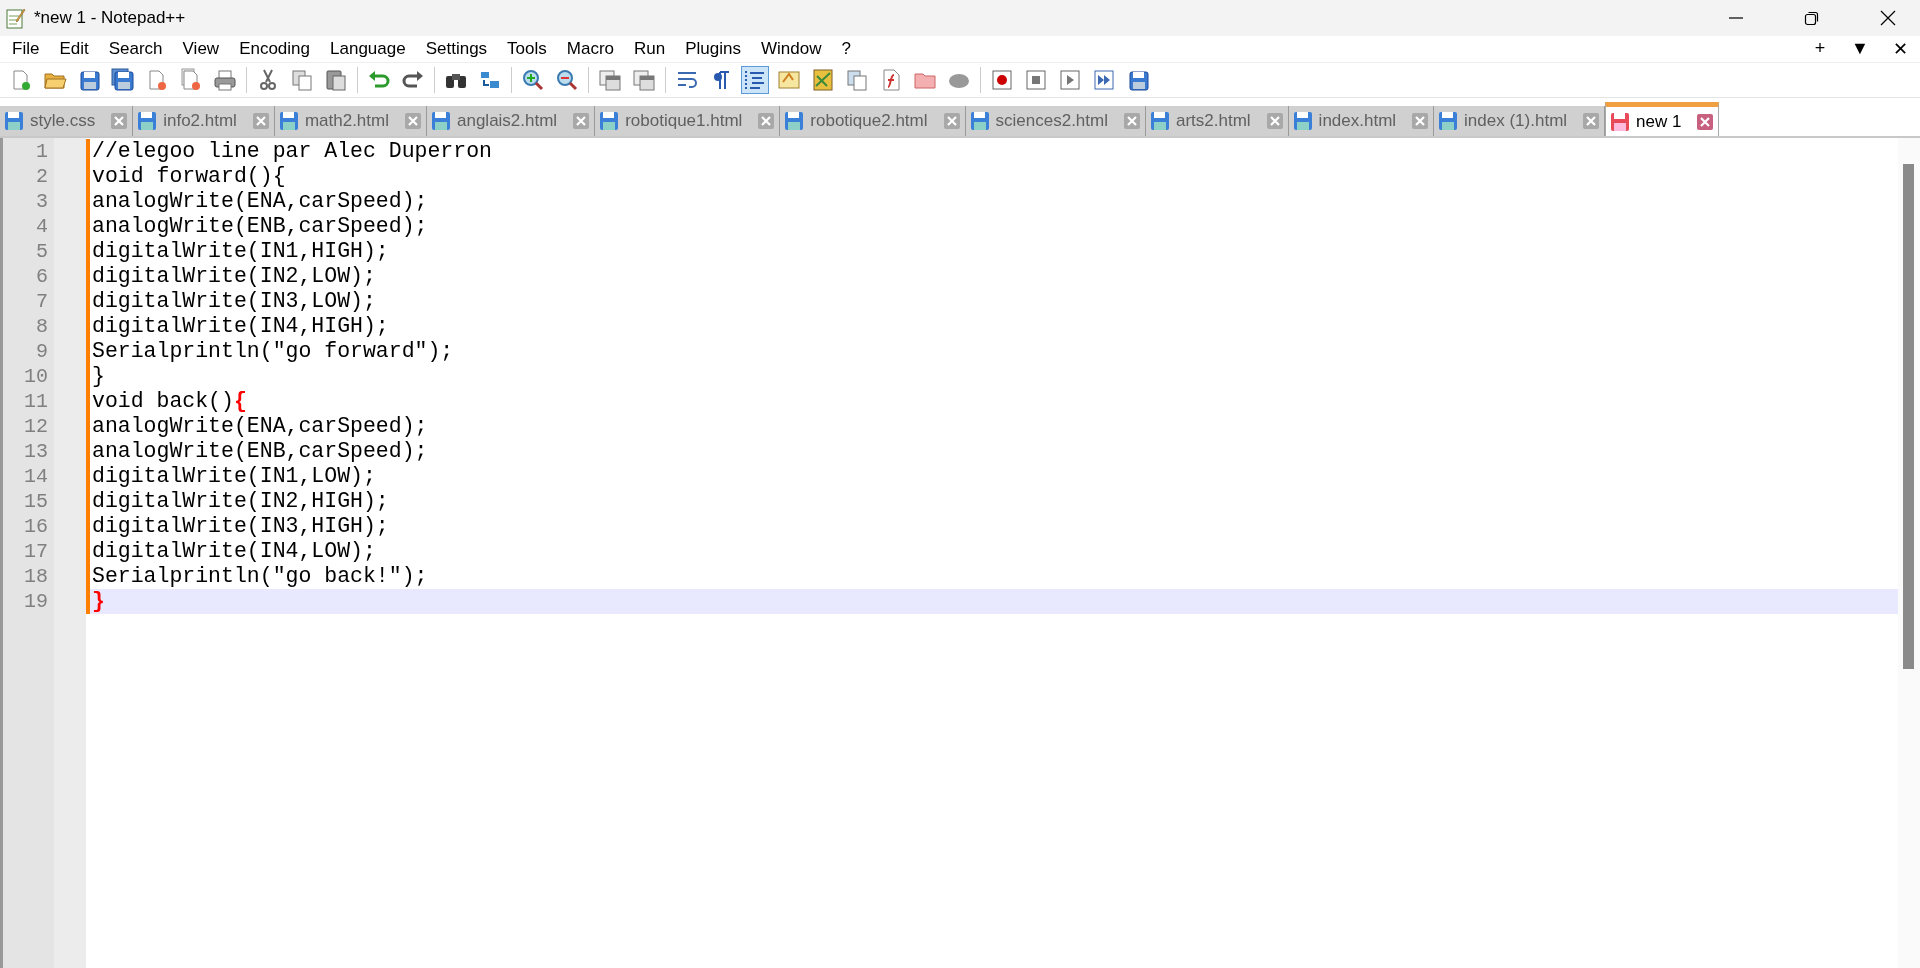  I want to click on menu-item: ?, so click(846, 49).